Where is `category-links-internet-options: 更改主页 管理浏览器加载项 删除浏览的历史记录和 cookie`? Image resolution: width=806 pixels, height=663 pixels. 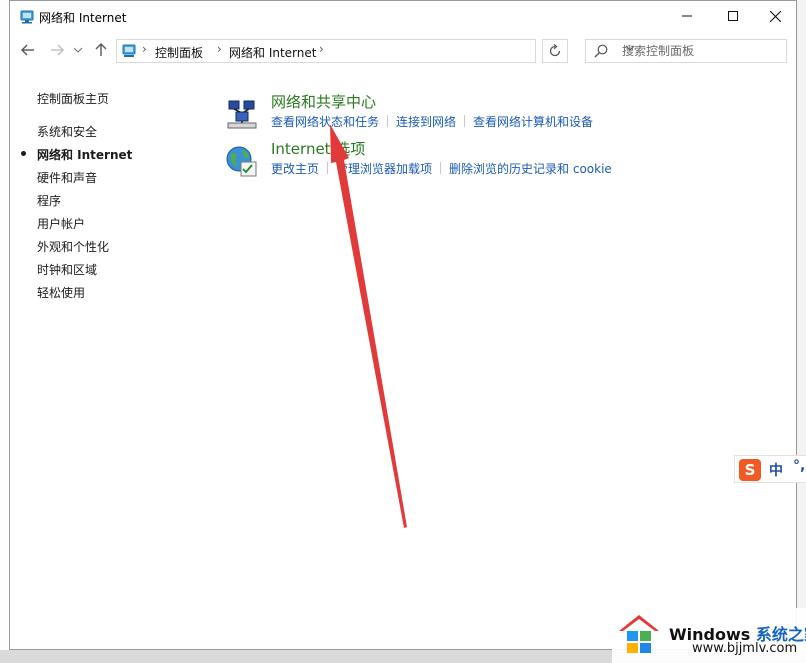 category-links-internet-options: 更改主页 管理浏览器加载项 删除浏览的历史记录和 cookie is located at coordinates (441, 168).